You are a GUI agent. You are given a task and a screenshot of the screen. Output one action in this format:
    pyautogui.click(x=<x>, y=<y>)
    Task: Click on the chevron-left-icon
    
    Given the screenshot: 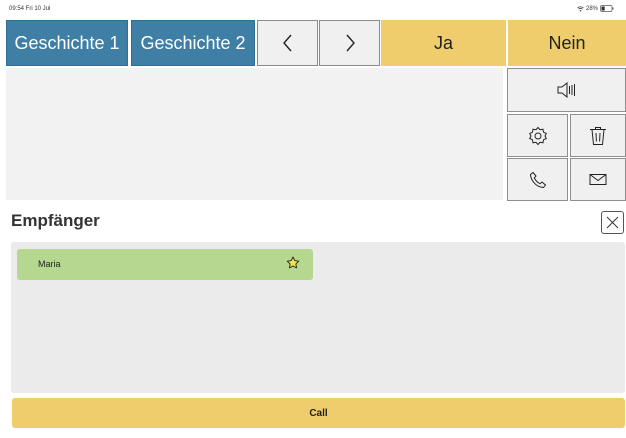 What is the action you would take?
    pyautogui.click(x=287, y=43)
    